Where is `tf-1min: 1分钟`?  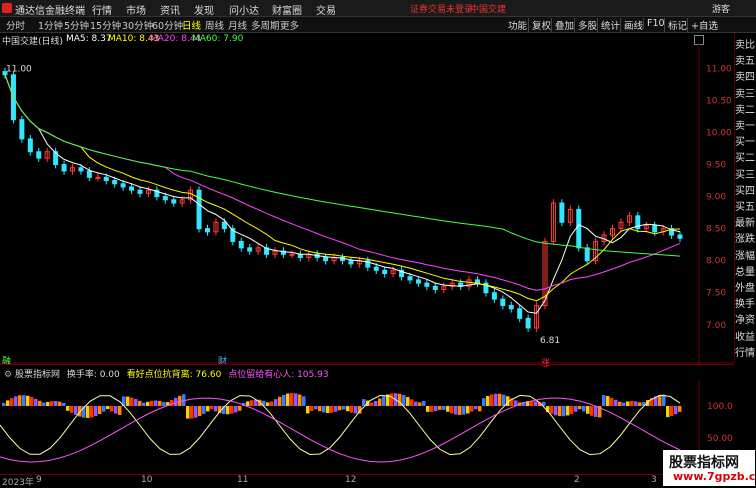 tf-1min: 1分钟 is located at coordinates (50, 25).